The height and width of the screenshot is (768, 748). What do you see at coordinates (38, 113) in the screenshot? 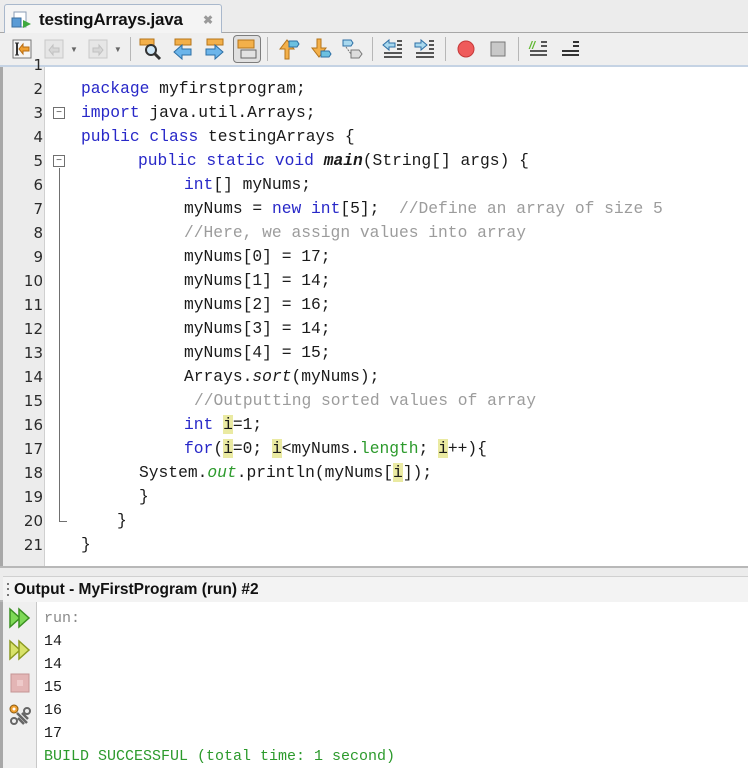
I see `line-number: 3` at bounding box center [38, 113].